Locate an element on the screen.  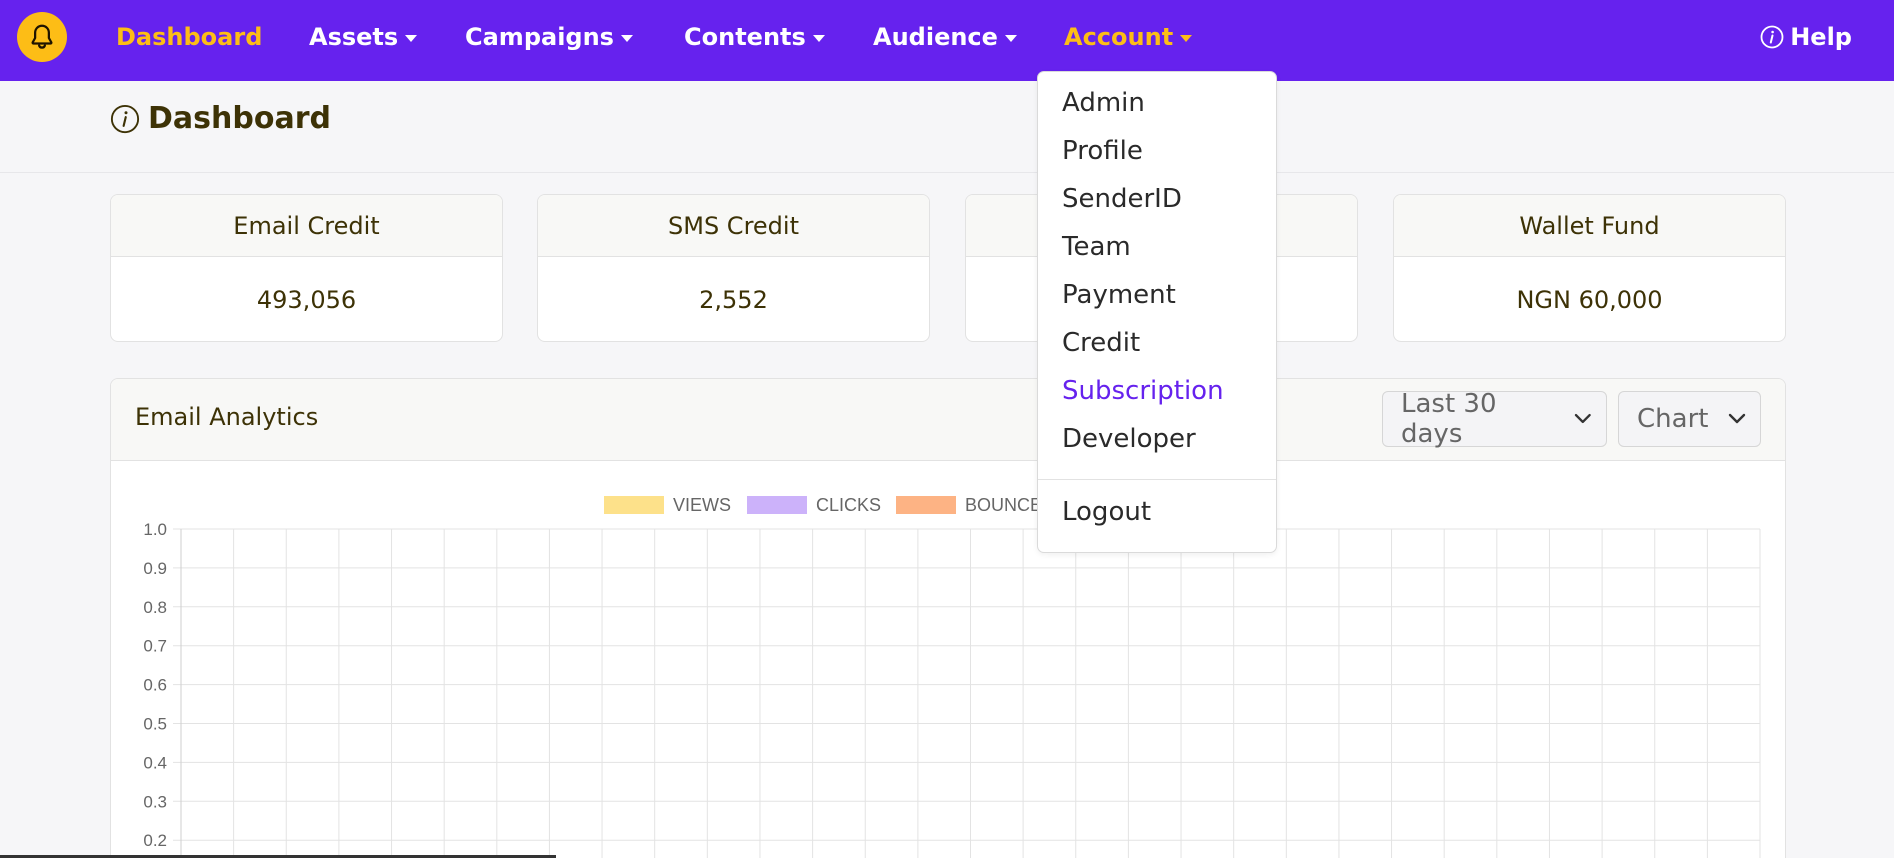
y-tick-label: 0.4 is located at coordinates (155, 762).